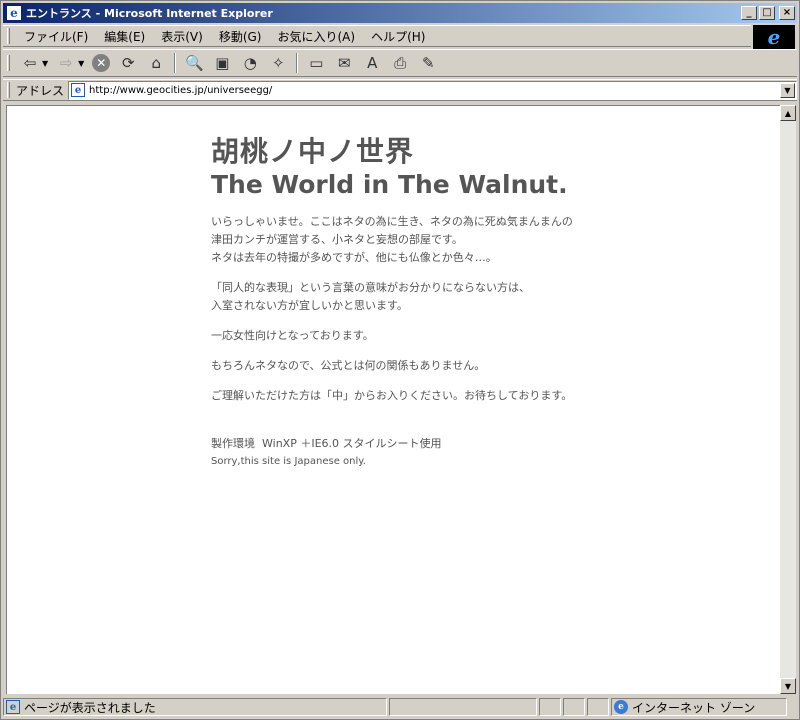 This screenshot has width=800, height=720. What do you see at coordinates (392, 395) in the screenshot?
I see `paragraph-line: ご理解いただけた方は「中」からお入りください。お待ちしております。` at bounding box center [392, 395].